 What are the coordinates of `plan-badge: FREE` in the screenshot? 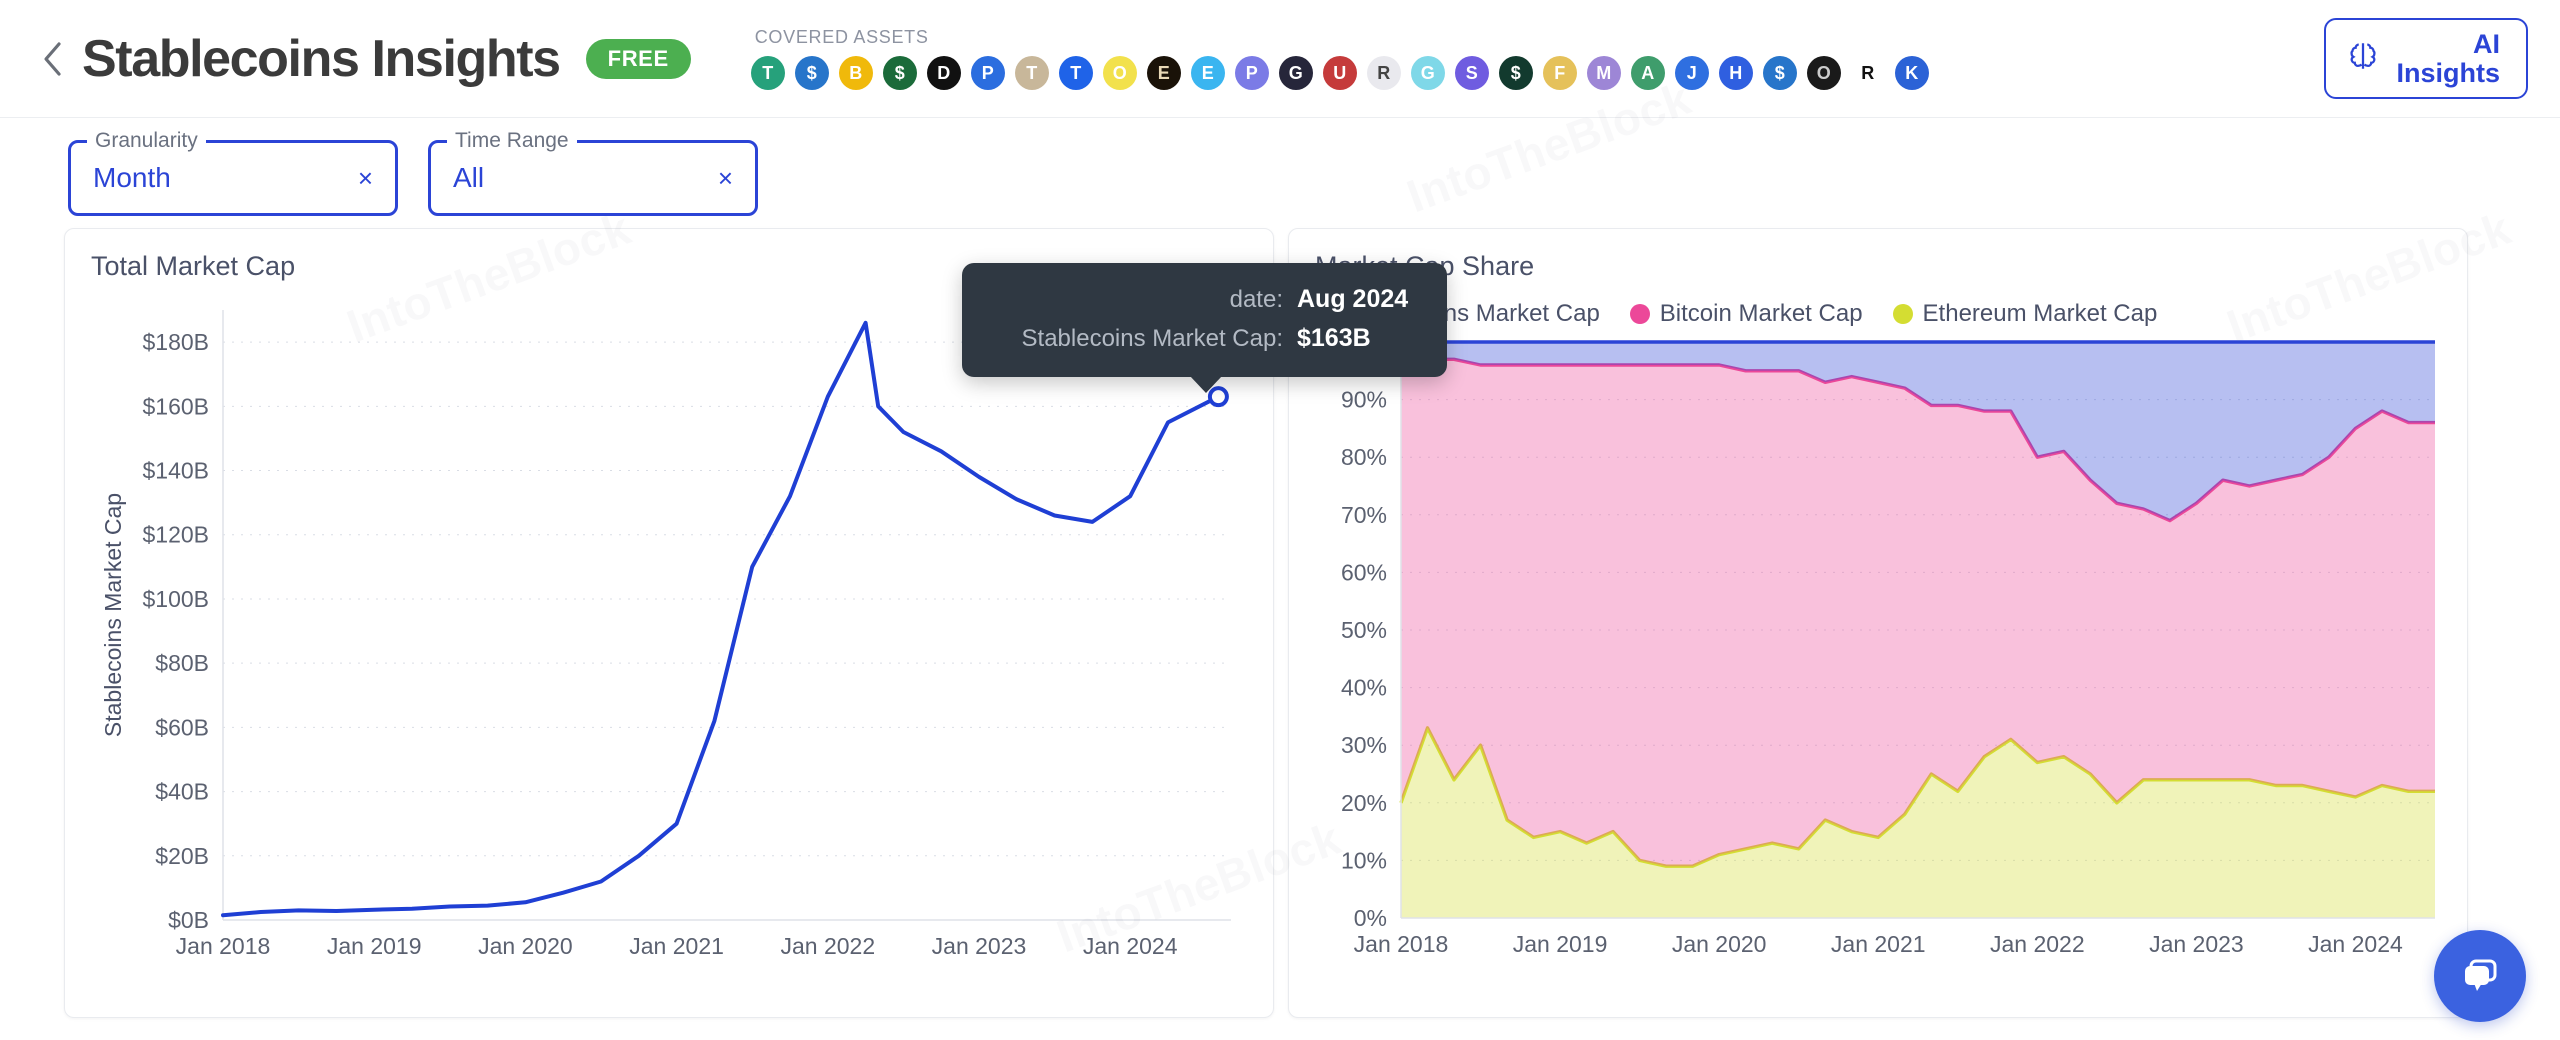 It's located at (638, 58).